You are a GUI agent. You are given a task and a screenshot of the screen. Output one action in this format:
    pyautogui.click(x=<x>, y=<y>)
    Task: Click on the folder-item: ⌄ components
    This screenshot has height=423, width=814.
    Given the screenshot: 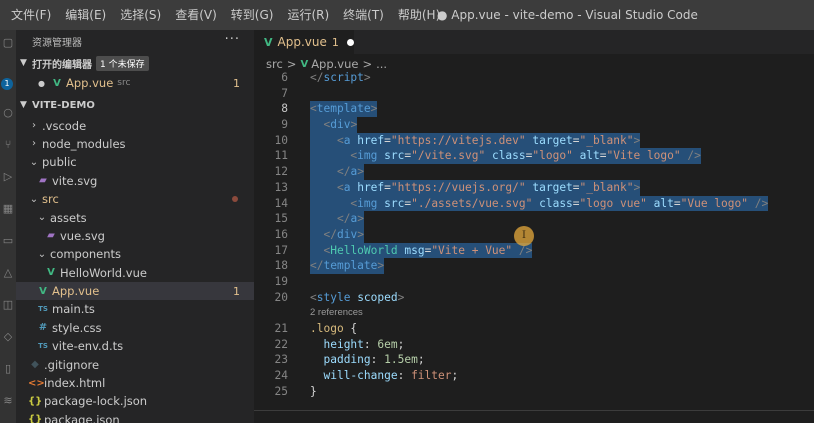 What is the action you would take?
    pyautogui.click(x=135, y=254)
    